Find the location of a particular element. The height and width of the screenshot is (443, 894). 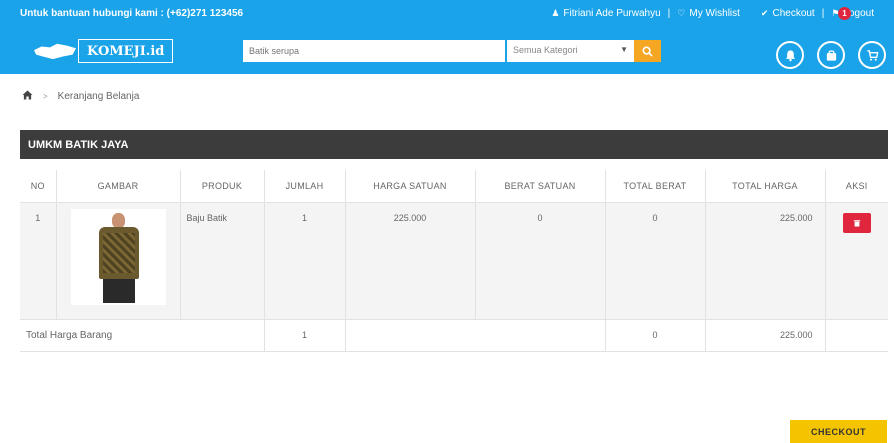

bell-icon is located at coordinates (790, 55).